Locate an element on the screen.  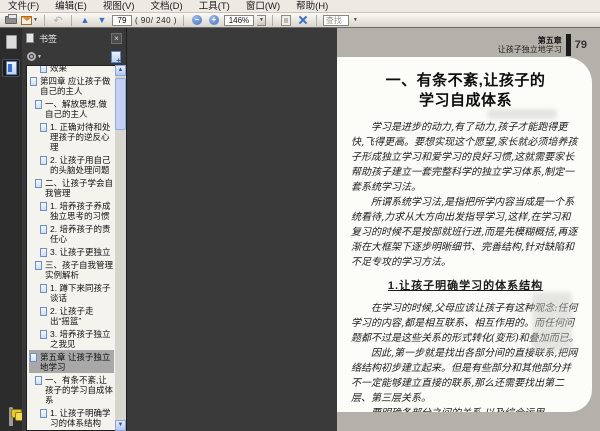
bookmark-item: 1. 培养孩子养成独立思考的习惯 is located at coordinates (71, 210).